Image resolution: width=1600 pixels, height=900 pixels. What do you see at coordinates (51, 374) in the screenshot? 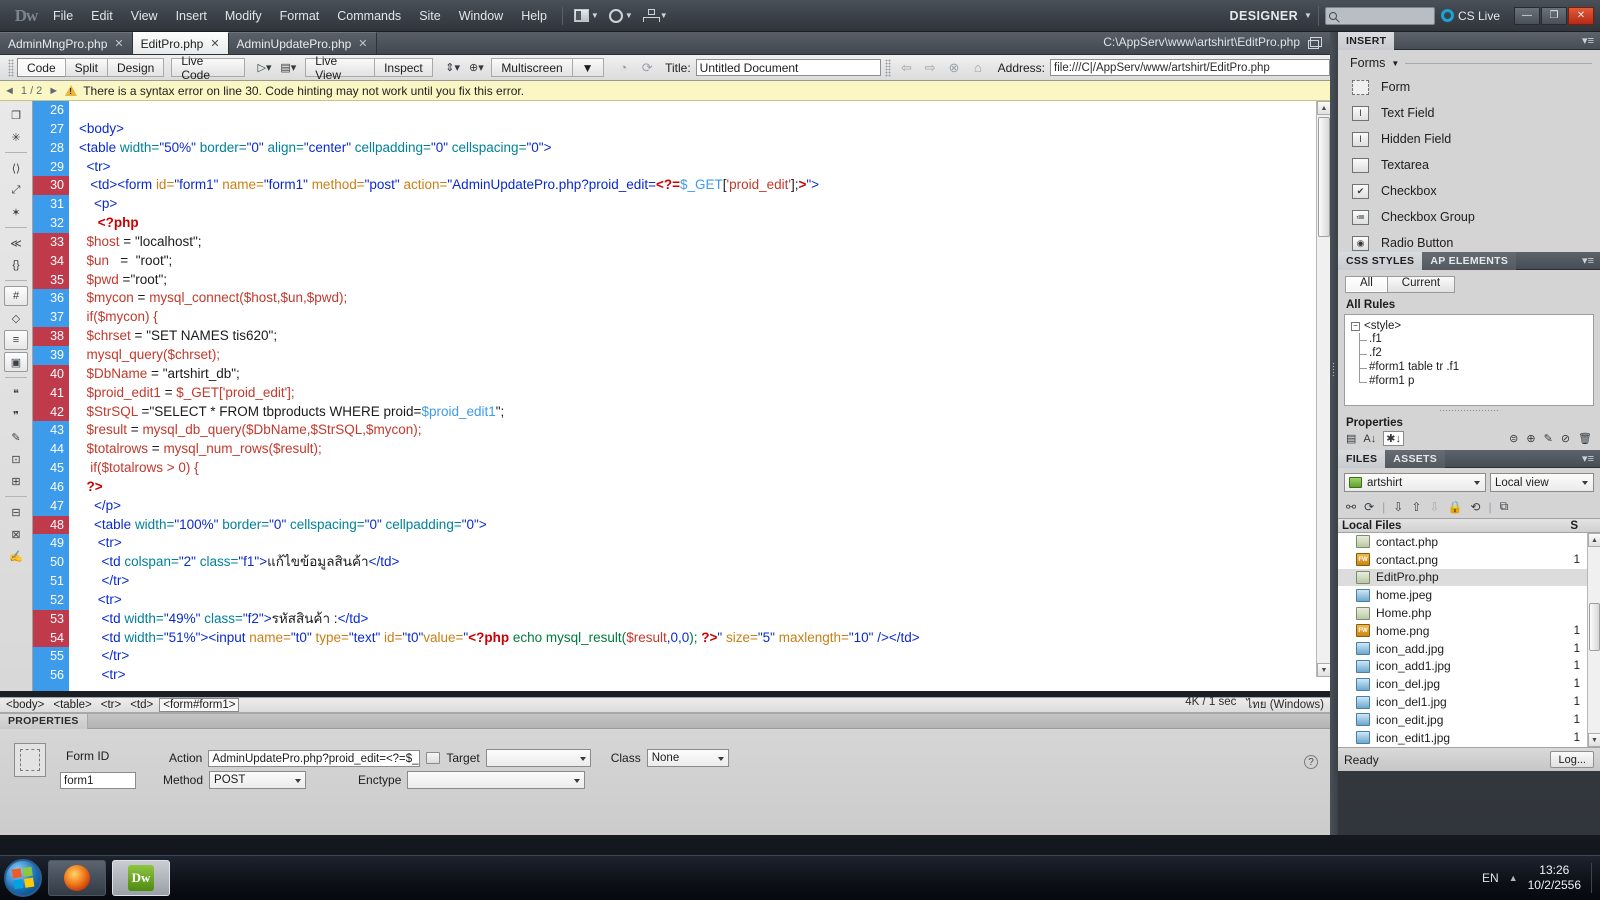
I see `line-number: 40` at bounding box center [51, 374].